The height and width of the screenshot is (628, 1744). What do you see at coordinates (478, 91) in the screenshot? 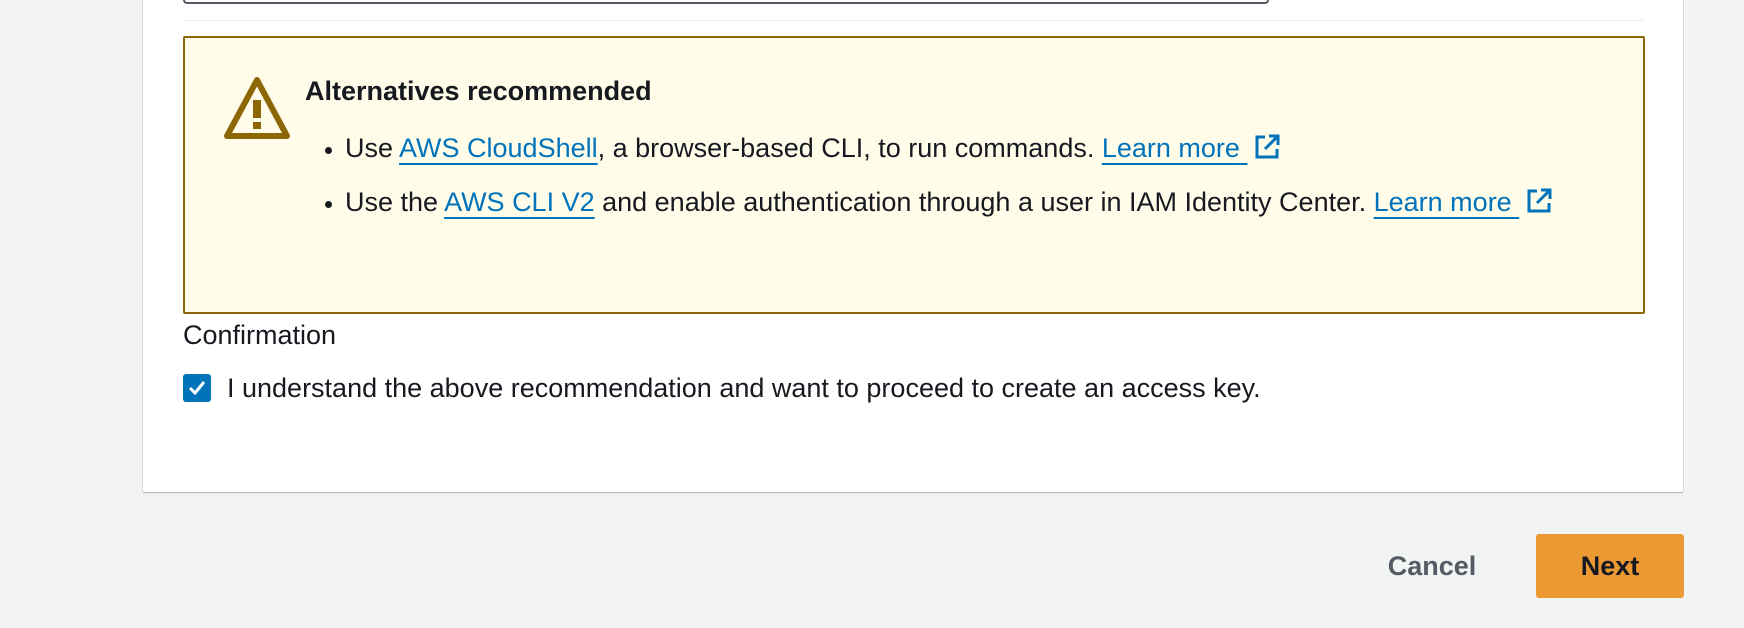
I see `alert-title: Alternatives recommended` at bounding box center [478, 91].